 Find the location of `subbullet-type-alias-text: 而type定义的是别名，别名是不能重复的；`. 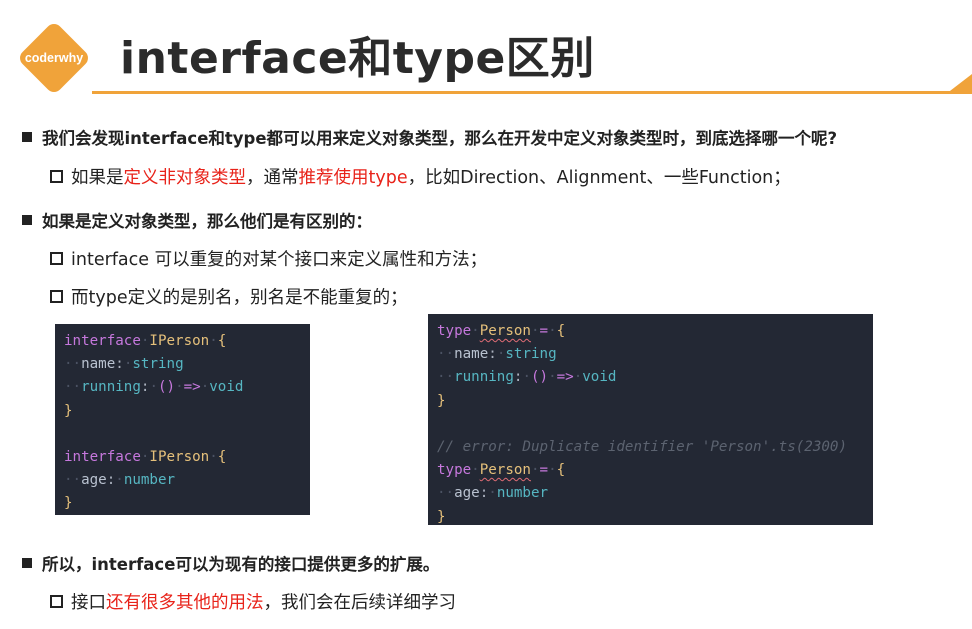

subbullet-type-alias-text: 而type定义的是别名，别名是不能重复的； is located at coordinates (239, 298).